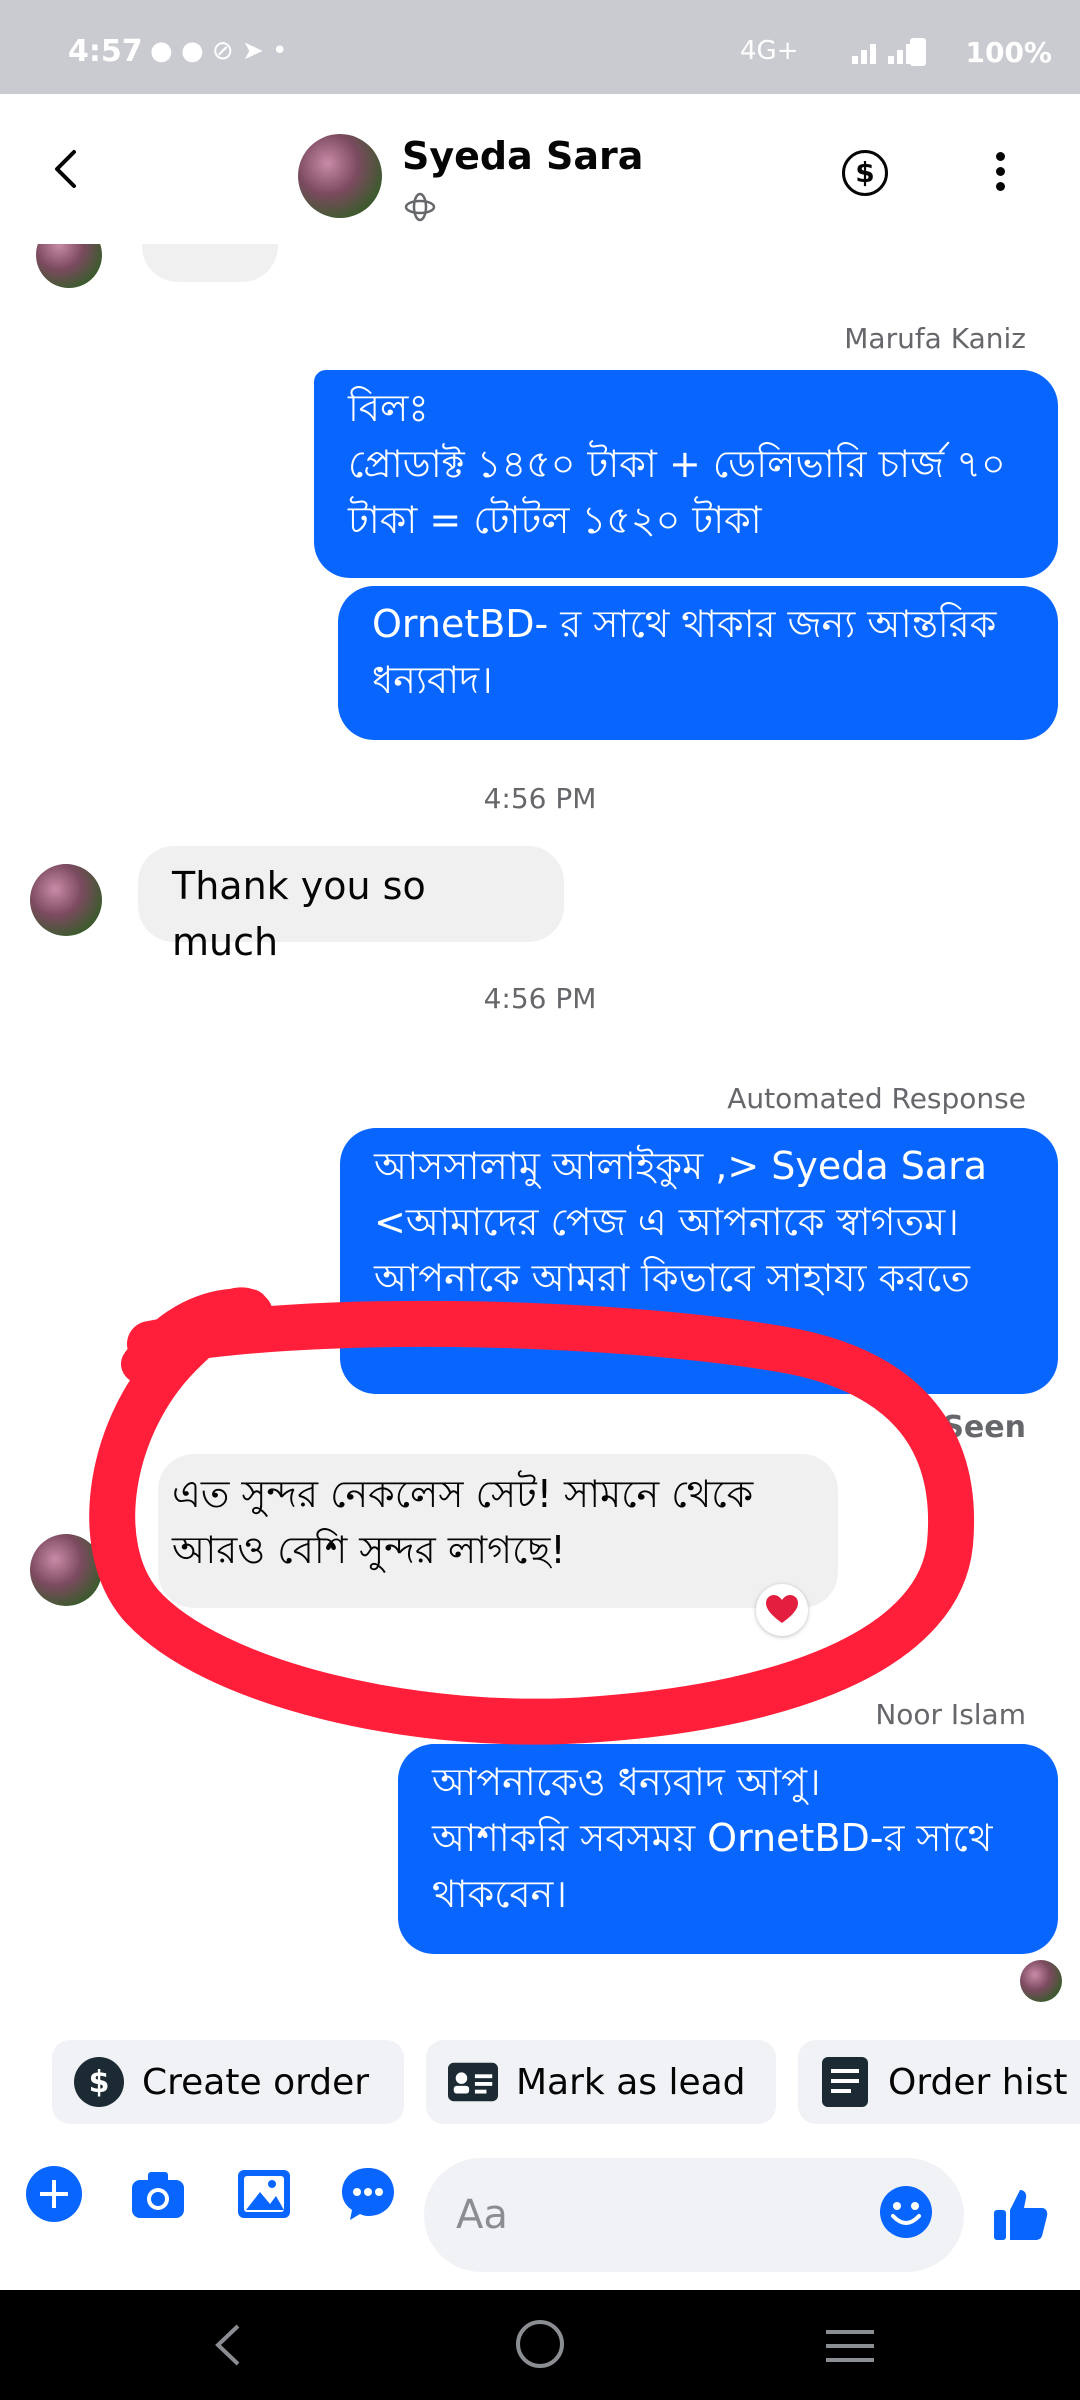 The height and width of the screenshot is (2400, 1080). Describe the element at coordinates (522, 156) in the screenshot. I see `contact-name: Syeda Sara` at that location.